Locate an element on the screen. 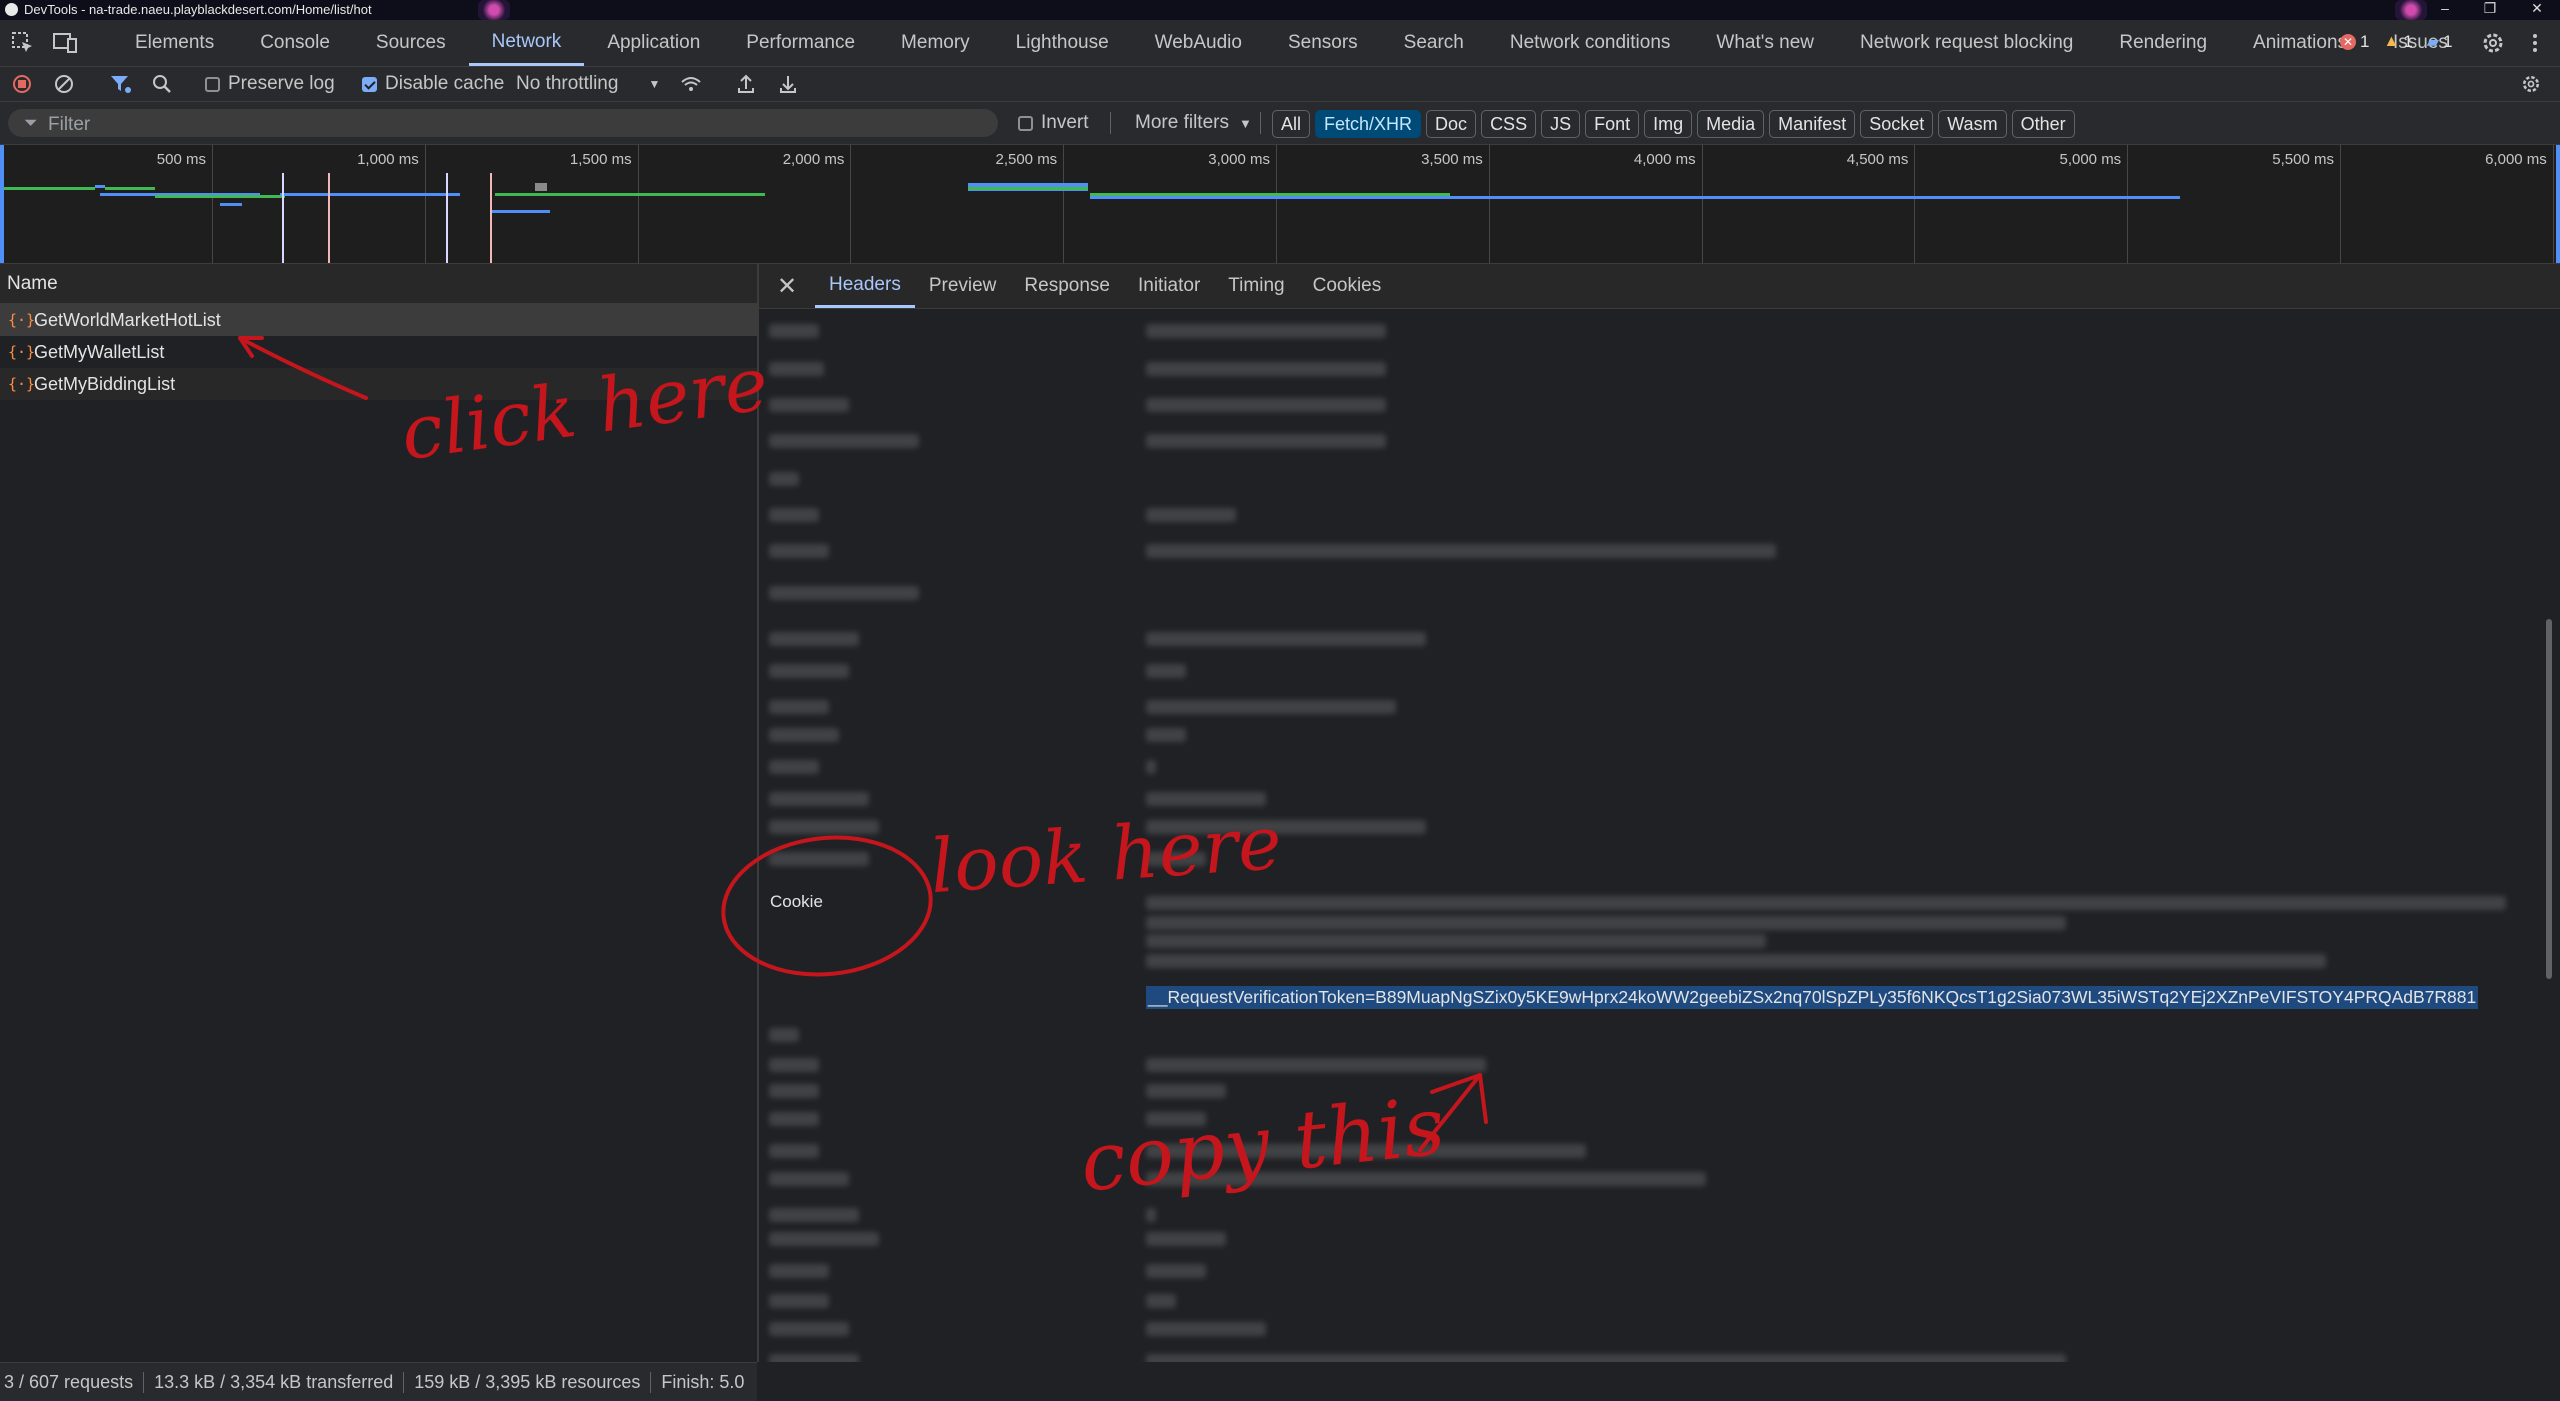  filter-chip-media: Media is located at coordinates (1731, 124).